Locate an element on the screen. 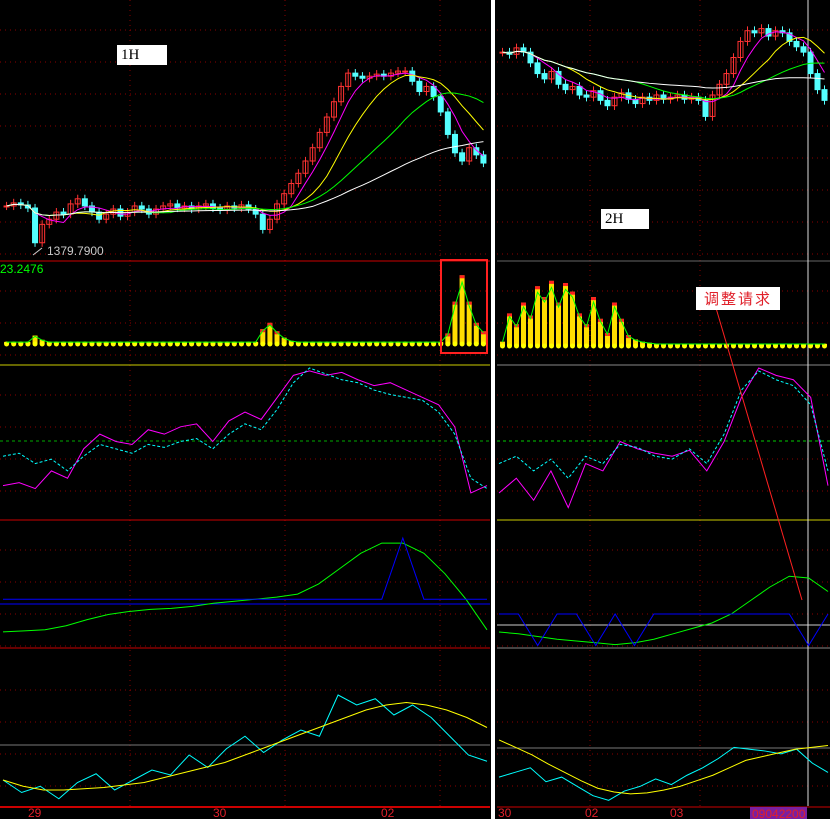  x-axis-label: 03 is located at coordinates (677, 812).